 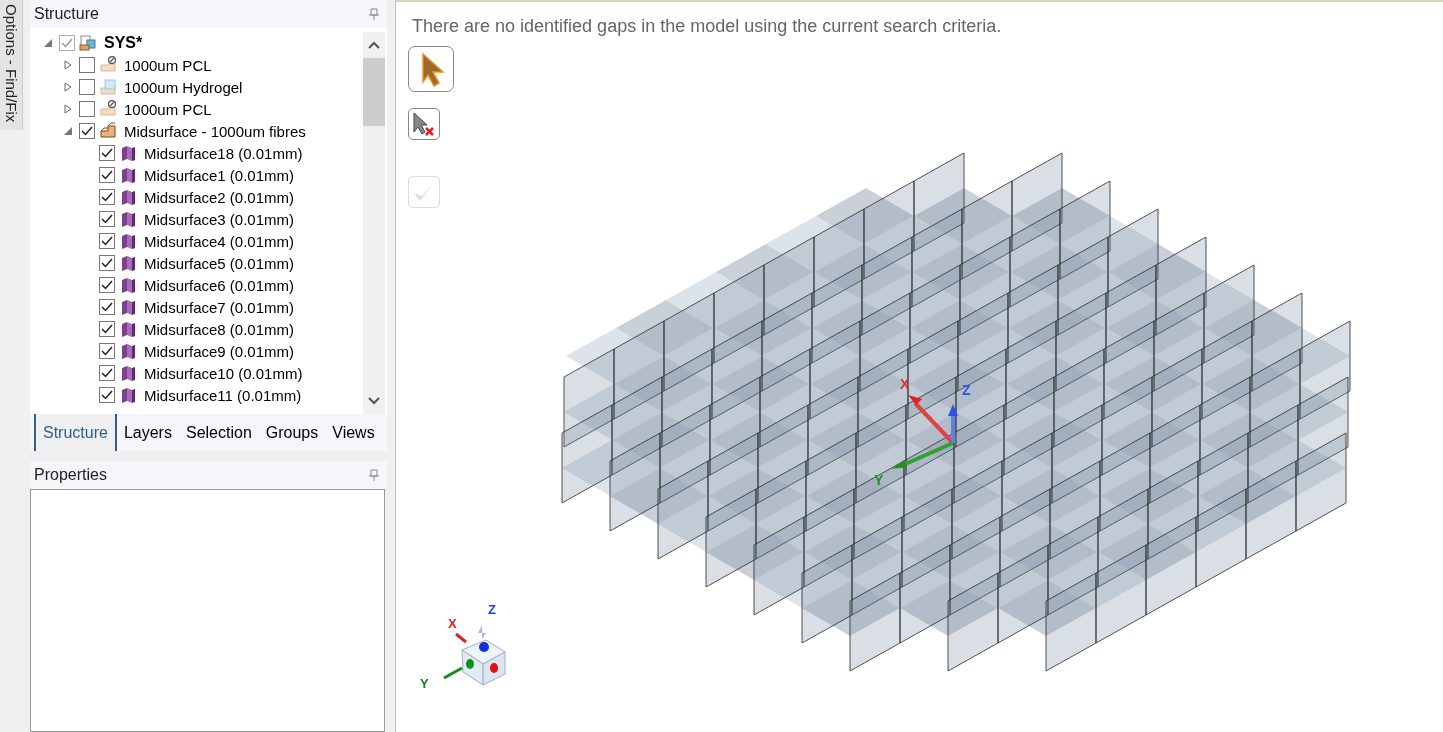 What do you see at coordinates (108, 87) in the screenshot?
I see `body-icon` at bounding box center [108, 87].